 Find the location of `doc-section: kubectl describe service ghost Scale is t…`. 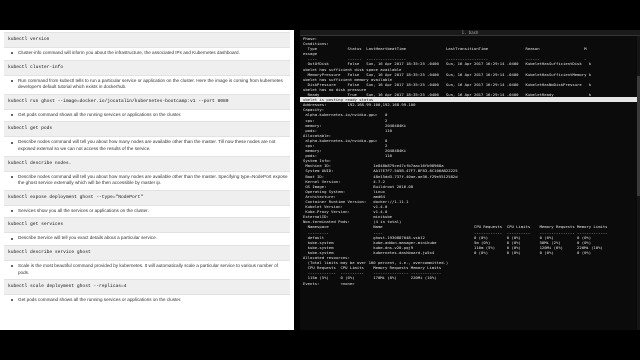

doc-section: kubectl describe service ghost Scale is t… is located at coordinates (147, 260).